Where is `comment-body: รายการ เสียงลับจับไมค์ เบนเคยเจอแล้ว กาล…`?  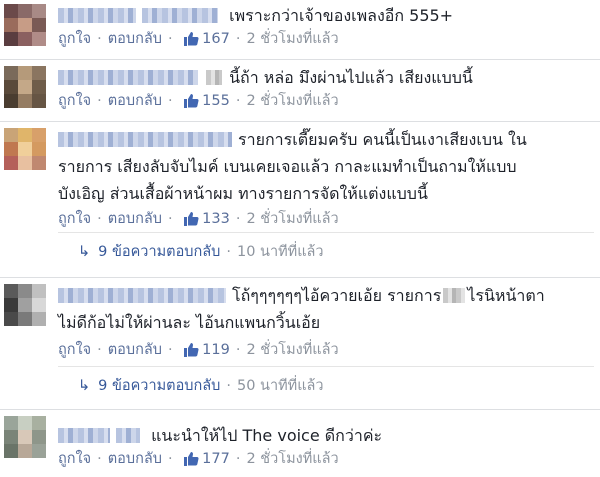 comment-body: รายการ เสียงลับจับไมค์ เบนเคยเจอแล้ว กาล… is located at coordinates (287, 166).